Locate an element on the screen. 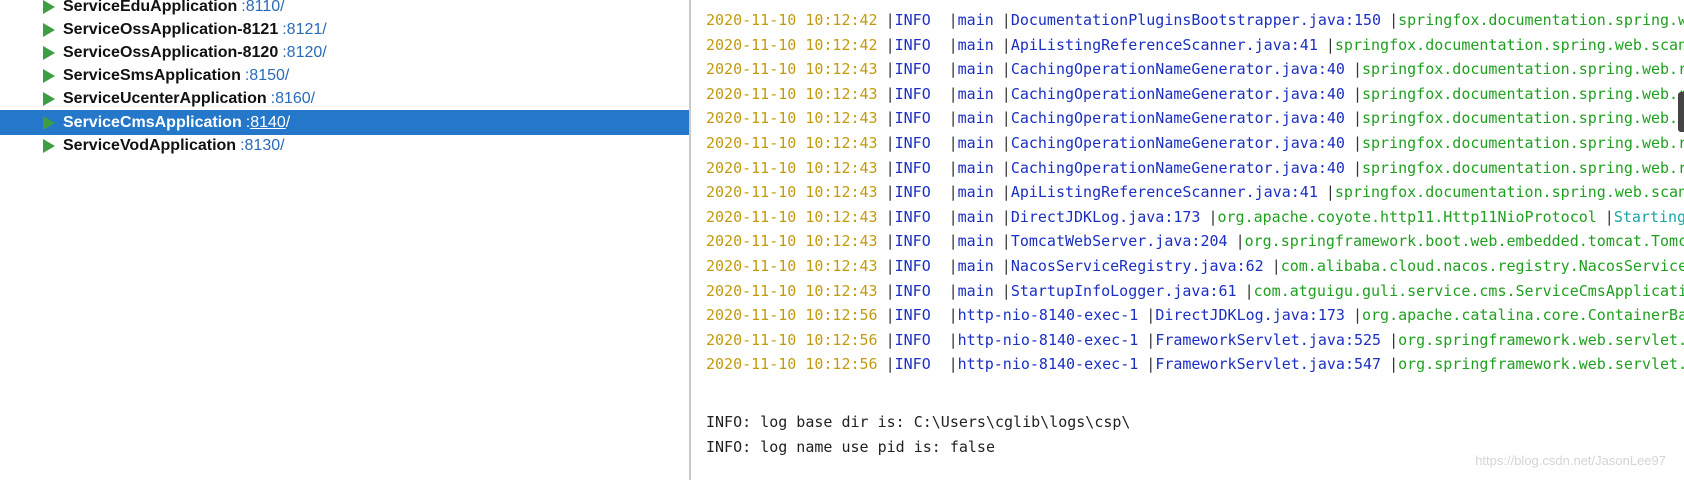  service-item: ServiceOssApplication-8121:8121/ is located at coordinates (345, 29).